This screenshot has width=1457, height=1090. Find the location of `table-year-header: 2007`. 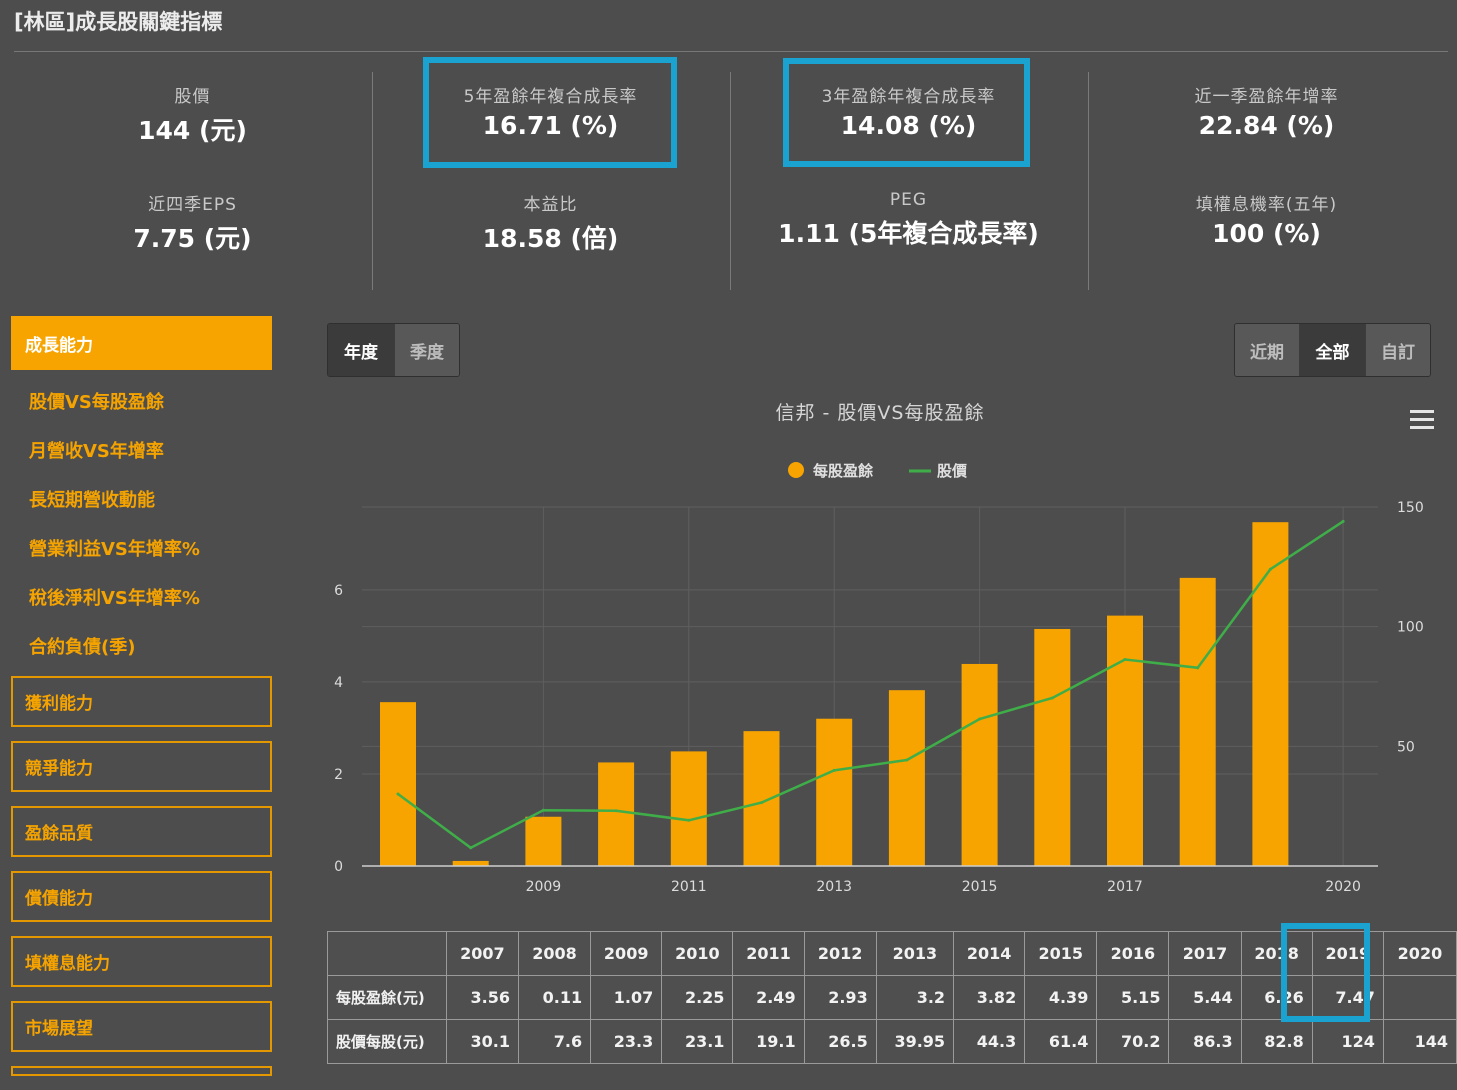

table-year-header: 2007 is located at coordinates (482, 953).